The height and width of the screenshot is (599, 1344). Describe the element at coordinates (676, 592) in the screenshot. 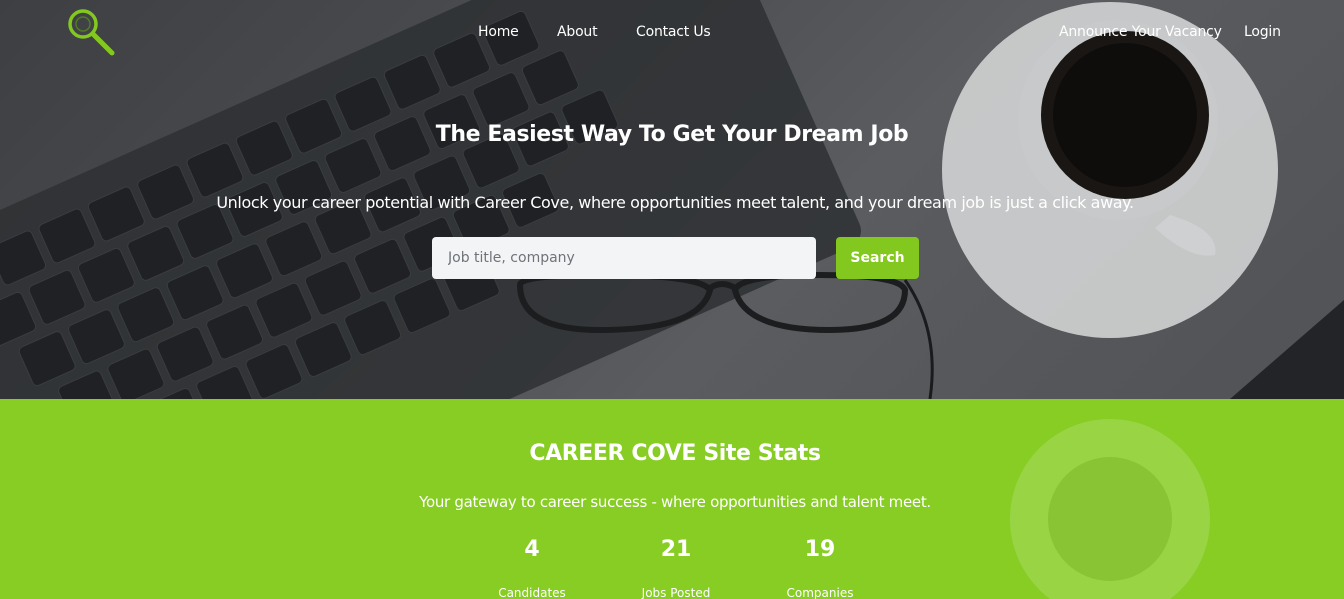

I see `stat-label: Jobs Posted` at that location.